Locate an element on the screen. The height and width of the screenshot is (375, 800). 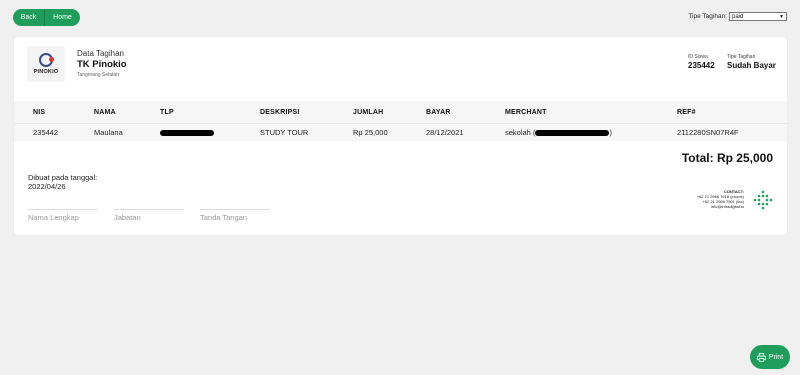
print-label: Print is located at coordinates (776, 357).